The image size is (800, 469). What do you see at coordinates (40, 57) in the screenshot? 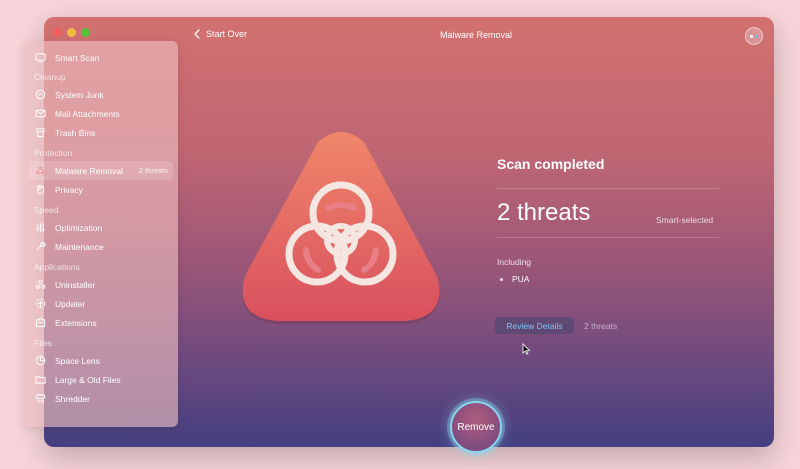
I see `smart-scan-icon` at bounding box center [40, 57].